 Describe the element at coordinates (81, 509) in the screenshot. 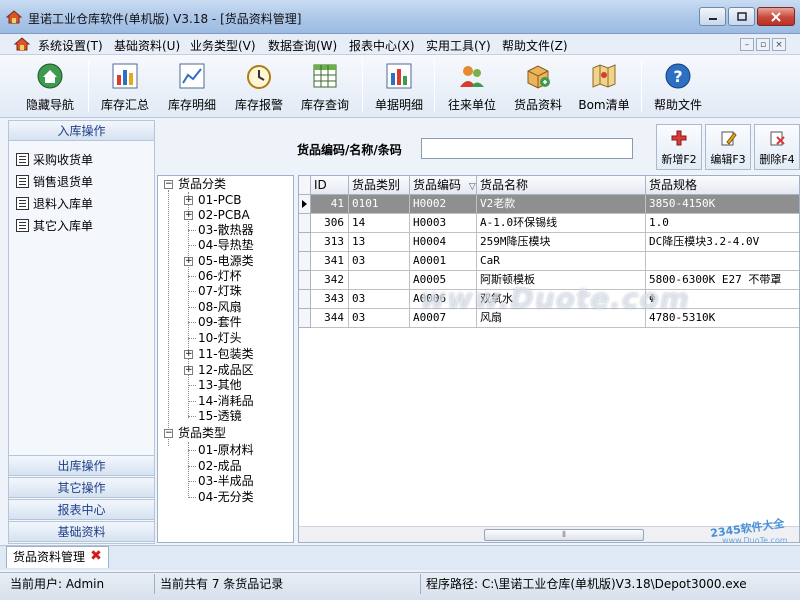

I see `nav-header-reports: 报表中心` at that location.